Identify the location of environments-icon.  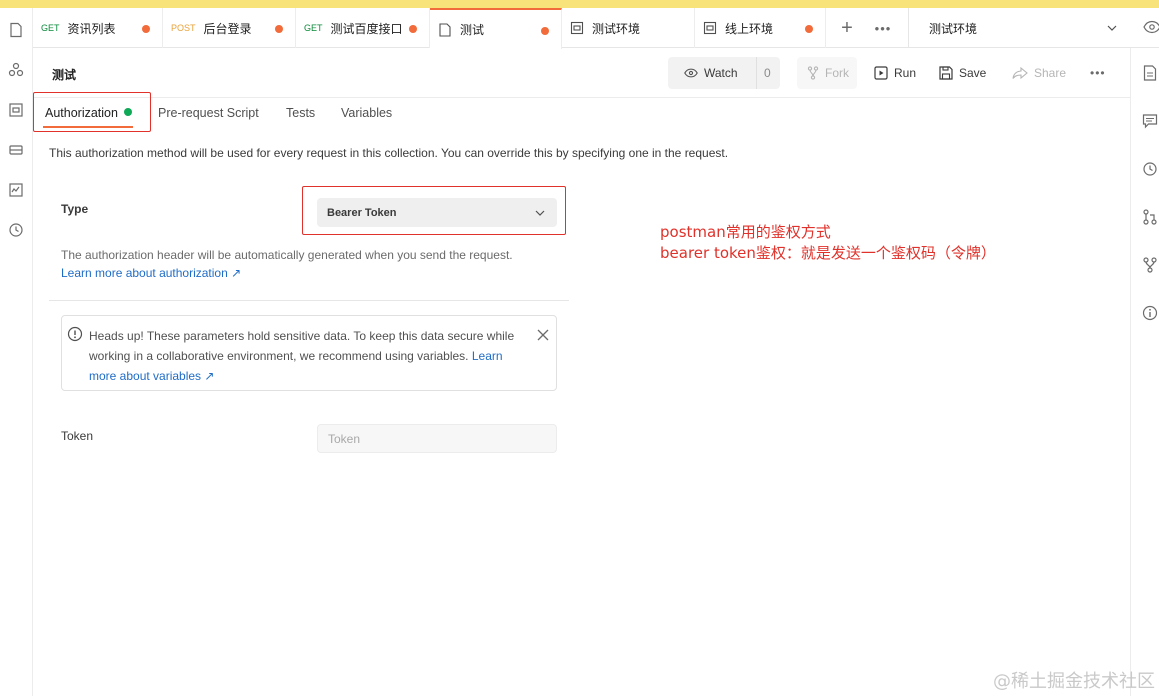
(16, 110).